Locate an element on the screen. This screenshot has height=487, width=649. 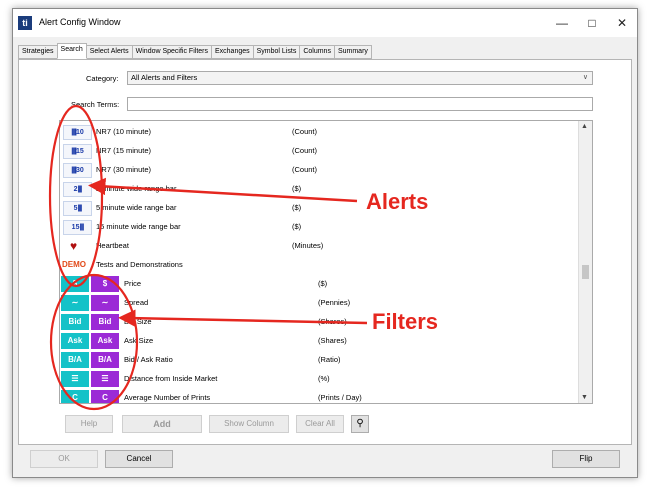
search-terms-label: Search Terms: is located at coordinates (95, 104).